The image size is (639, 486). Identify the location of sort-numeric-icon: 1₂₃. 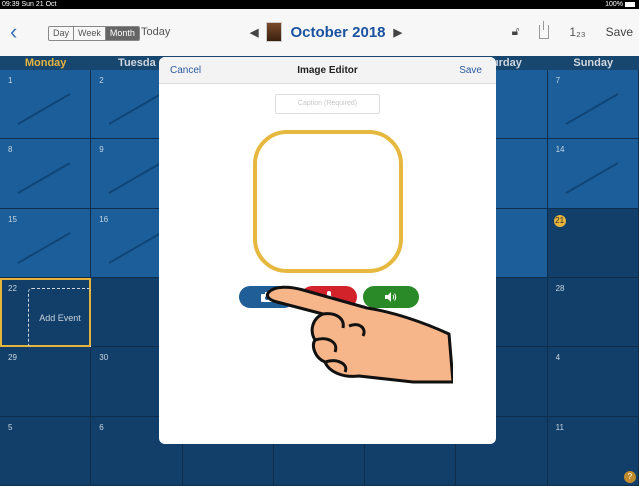
(577, 32).